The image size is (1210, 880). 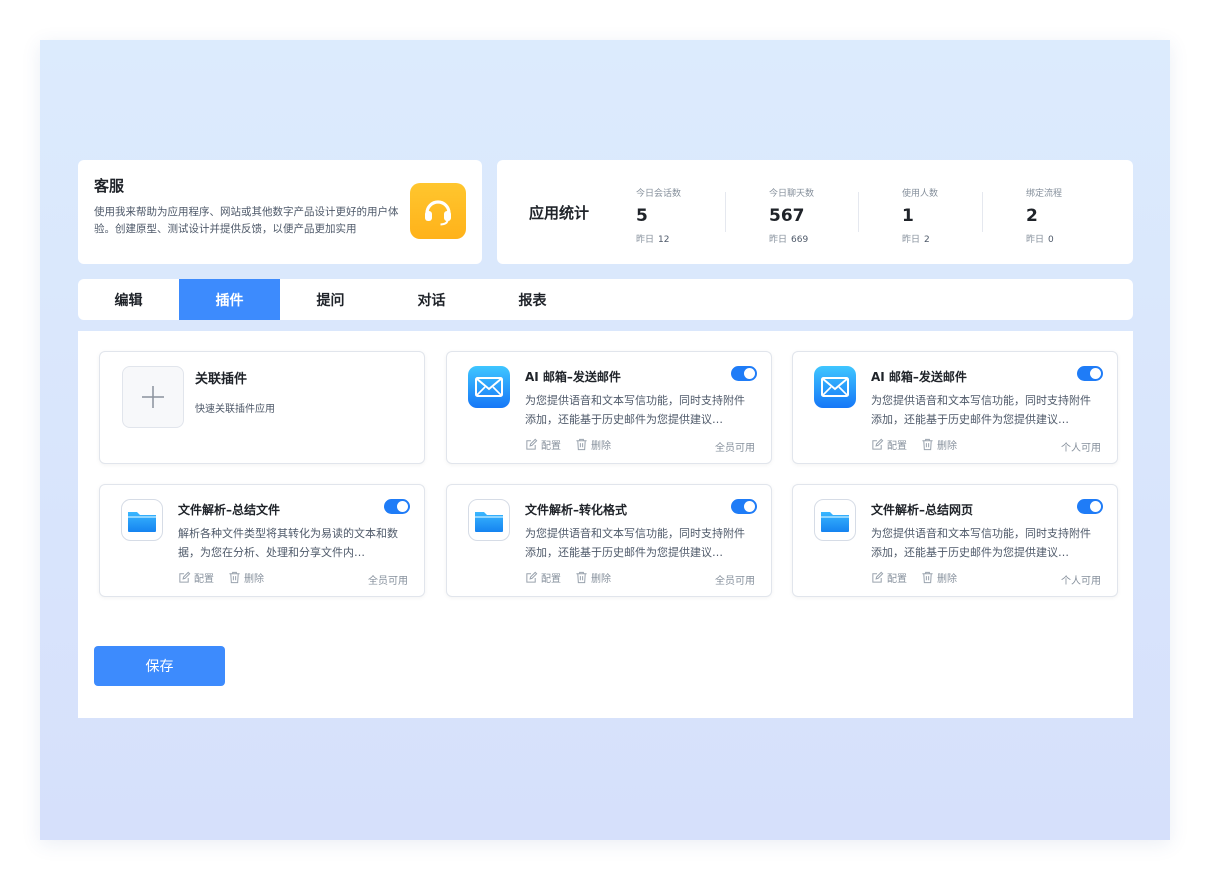 I want to click on stat-value: 1, so click(x=908, y=216).